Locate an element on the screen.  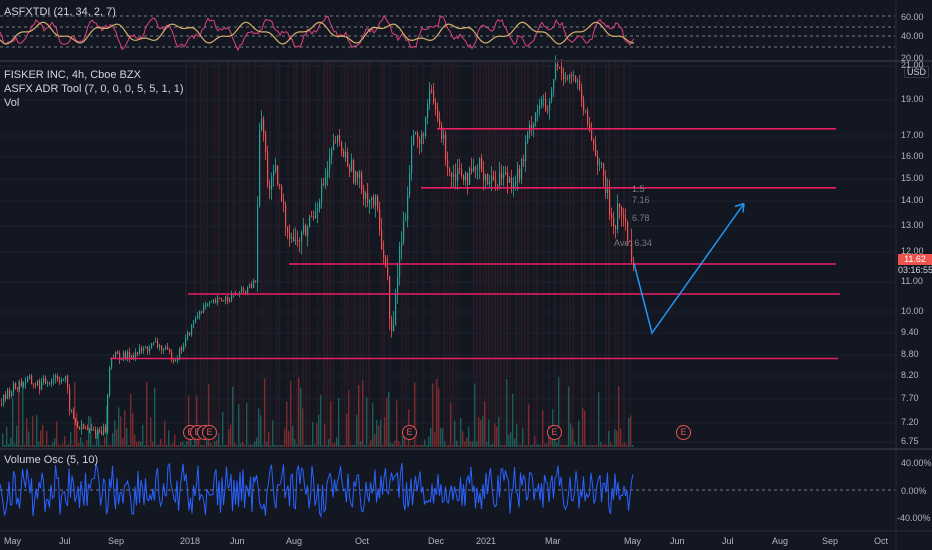
symbol-title: FISKER INC, 4h, Cboe BZX is located at coordinates (72, 75).